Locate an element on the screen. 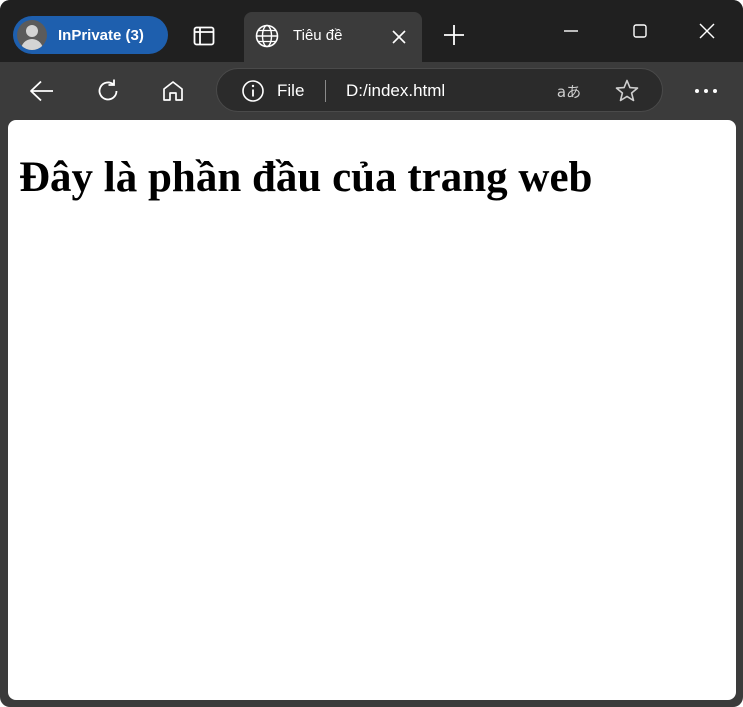  minimize-icon is located at coordinates (571, 31).